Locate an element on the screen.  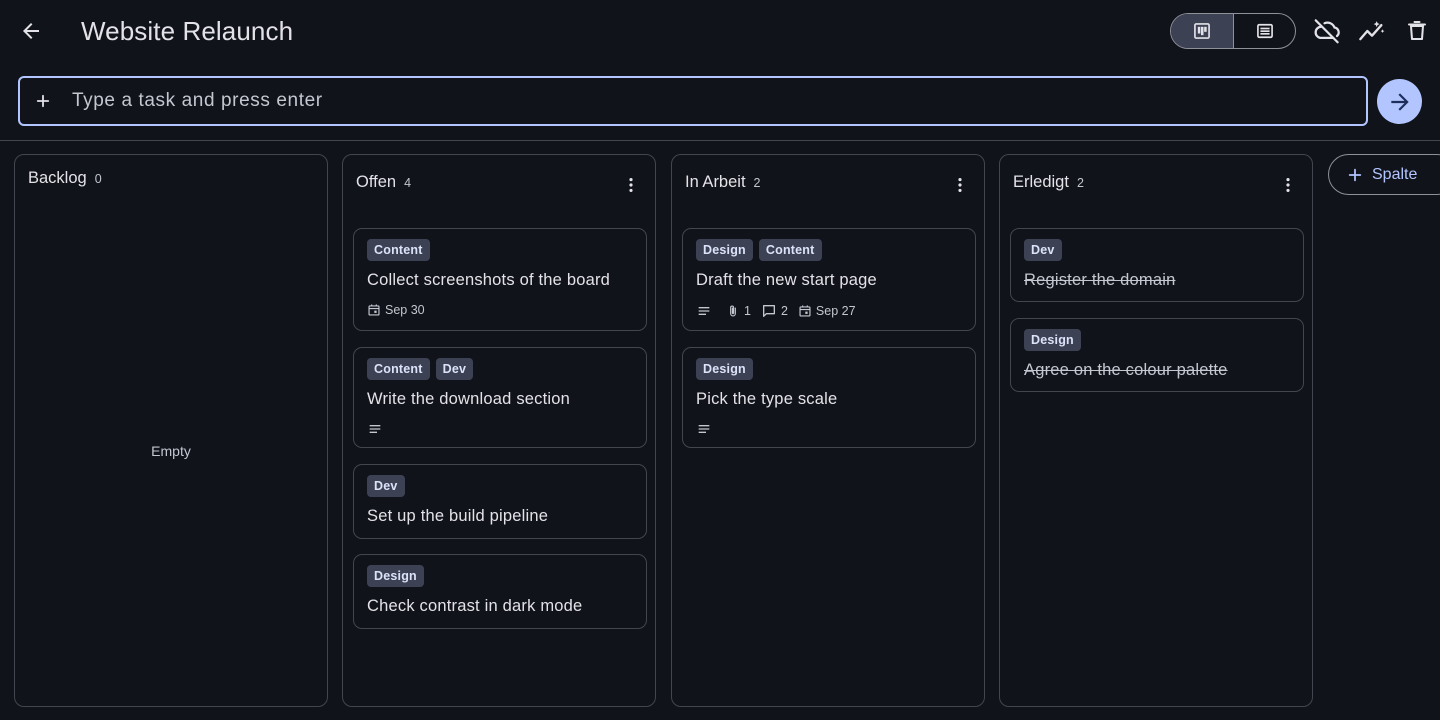
add-column-label: Spalte is located at coordinates (1395, 174).